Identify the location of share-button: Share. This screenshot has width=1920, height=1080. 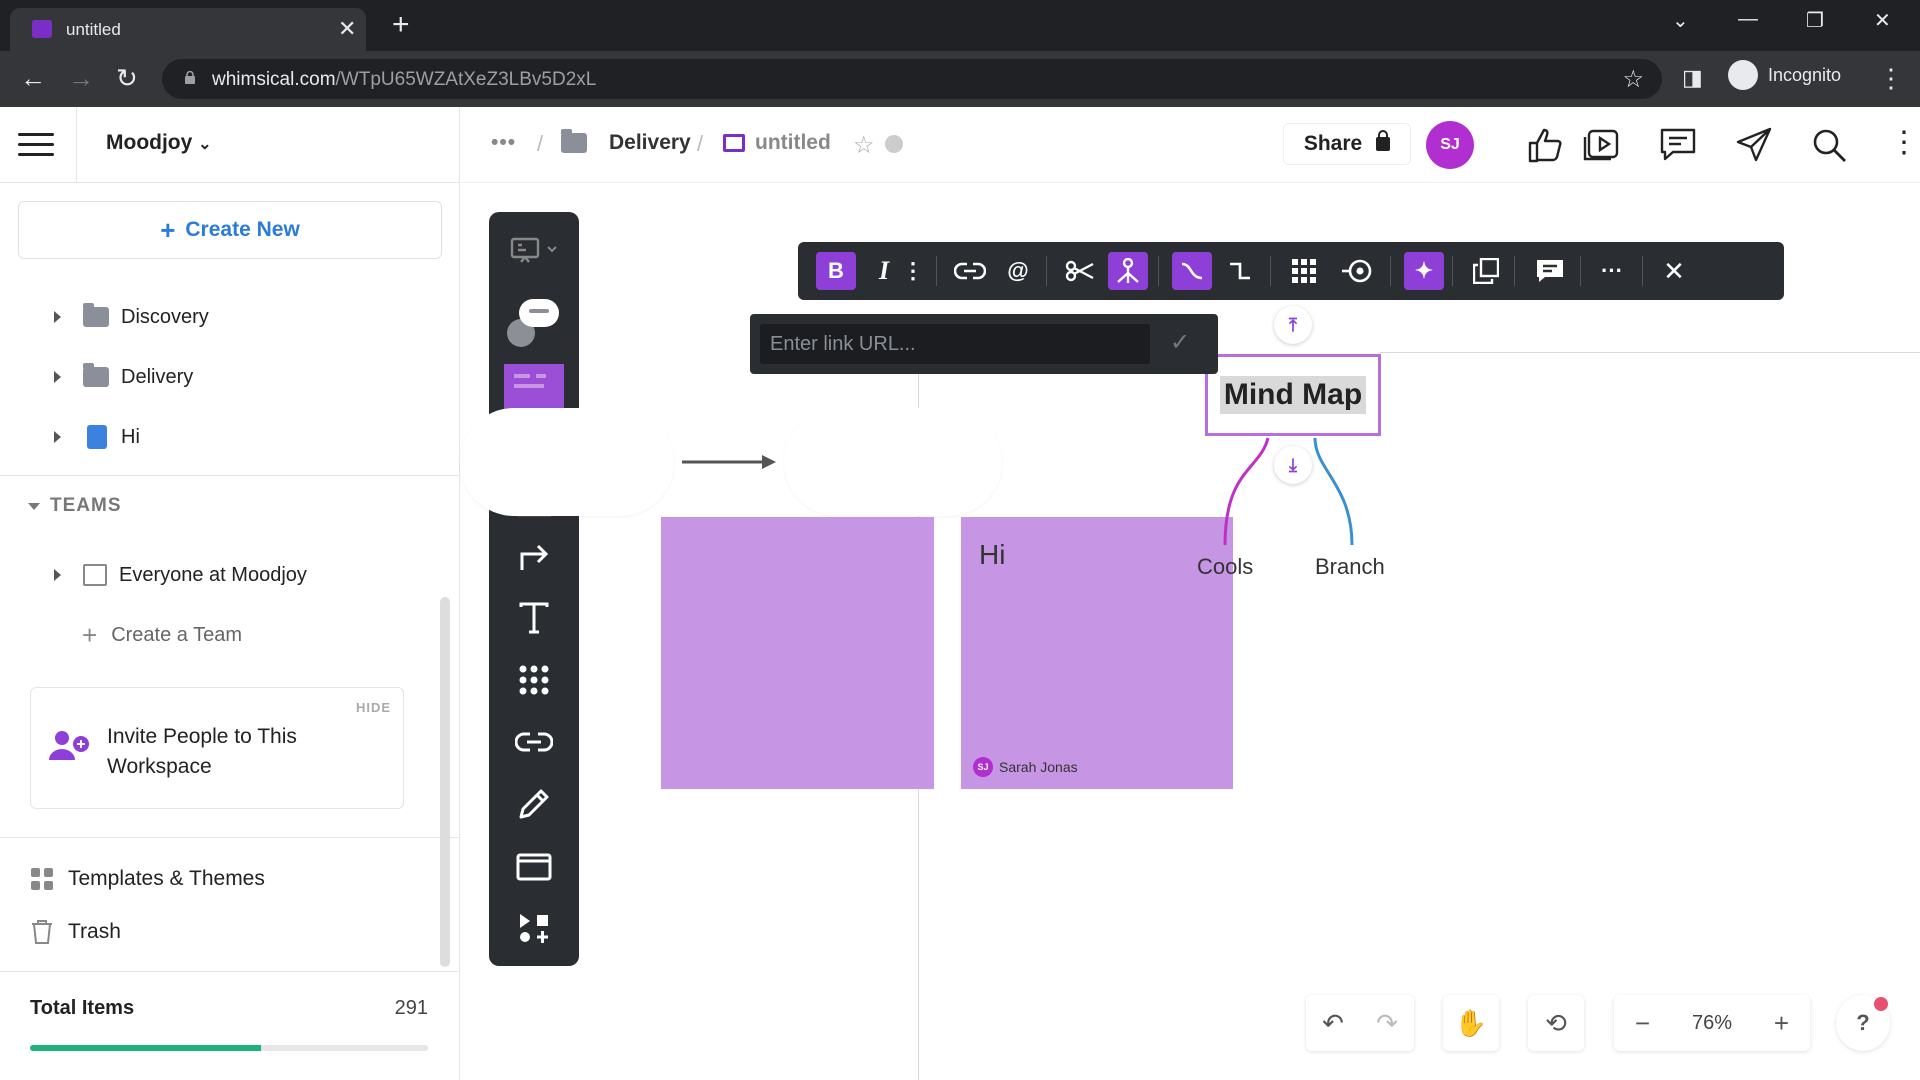
(1347, 144).